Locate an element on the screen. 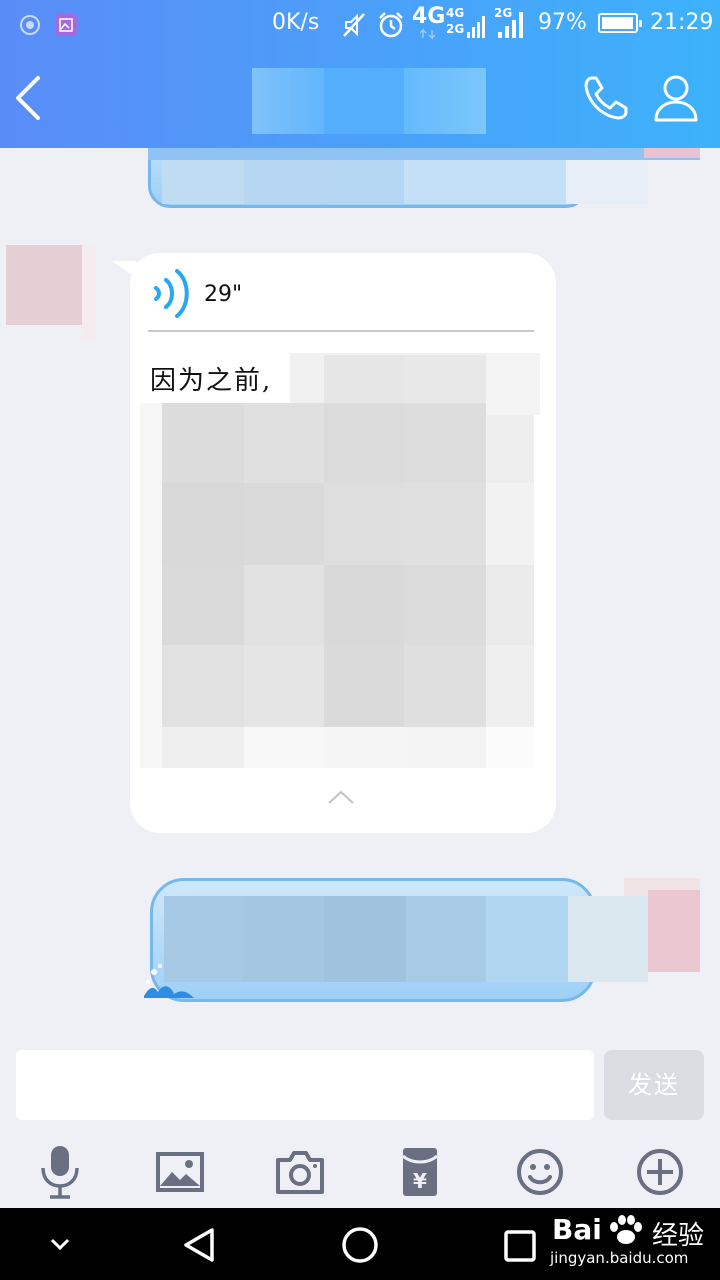  plus-icon is located at coordinates (660, 1172).